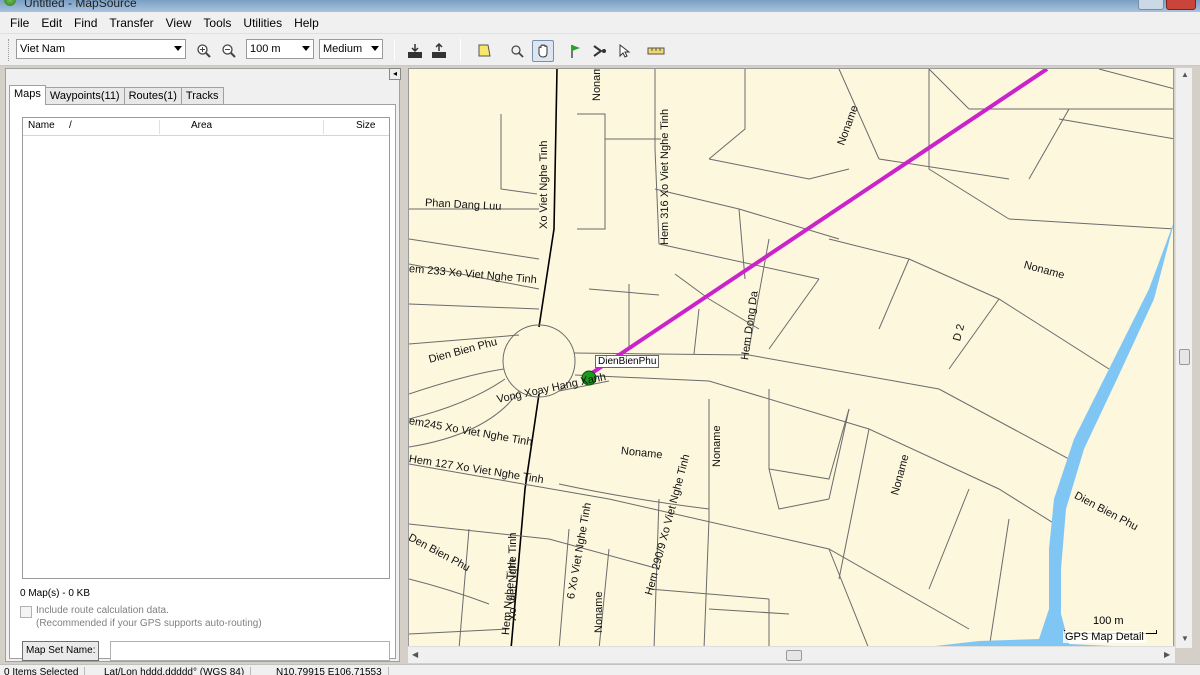 The image size is (1200, 675). I want to click on panel-tabs: Maps Waypoints(11) Routes(1) Tracks, so click(116, 95).